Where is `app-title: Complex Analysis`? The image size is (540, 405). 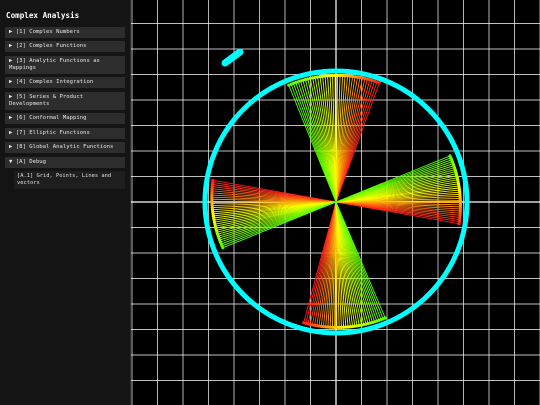
app-title: Complex Analysis is located at coordinates (43, 15).